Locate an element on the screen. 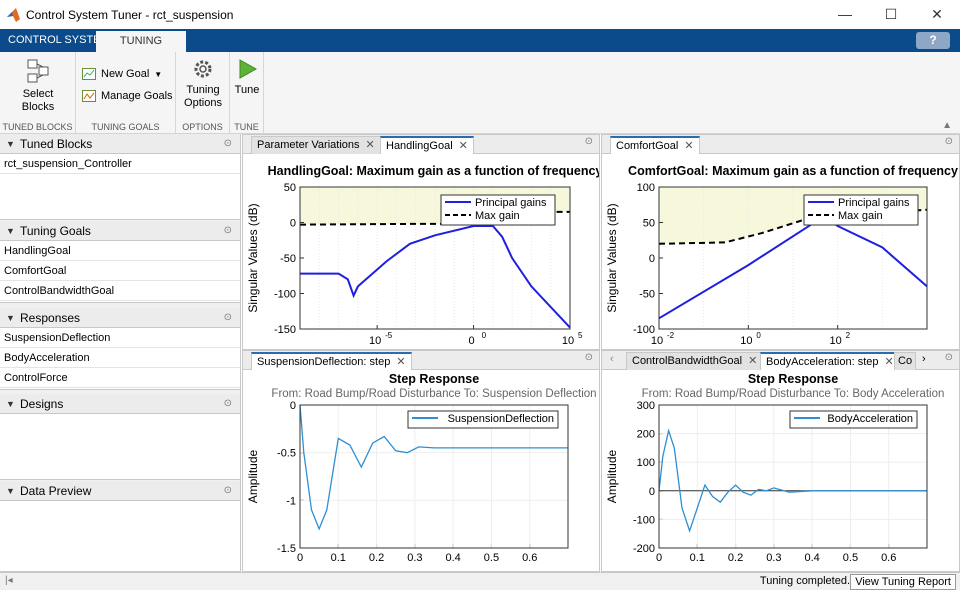 The width and height of the screenshot is (960, 590). tab-handling-goal: HandlingGoal ✕ is located at coordinates (427, 145).